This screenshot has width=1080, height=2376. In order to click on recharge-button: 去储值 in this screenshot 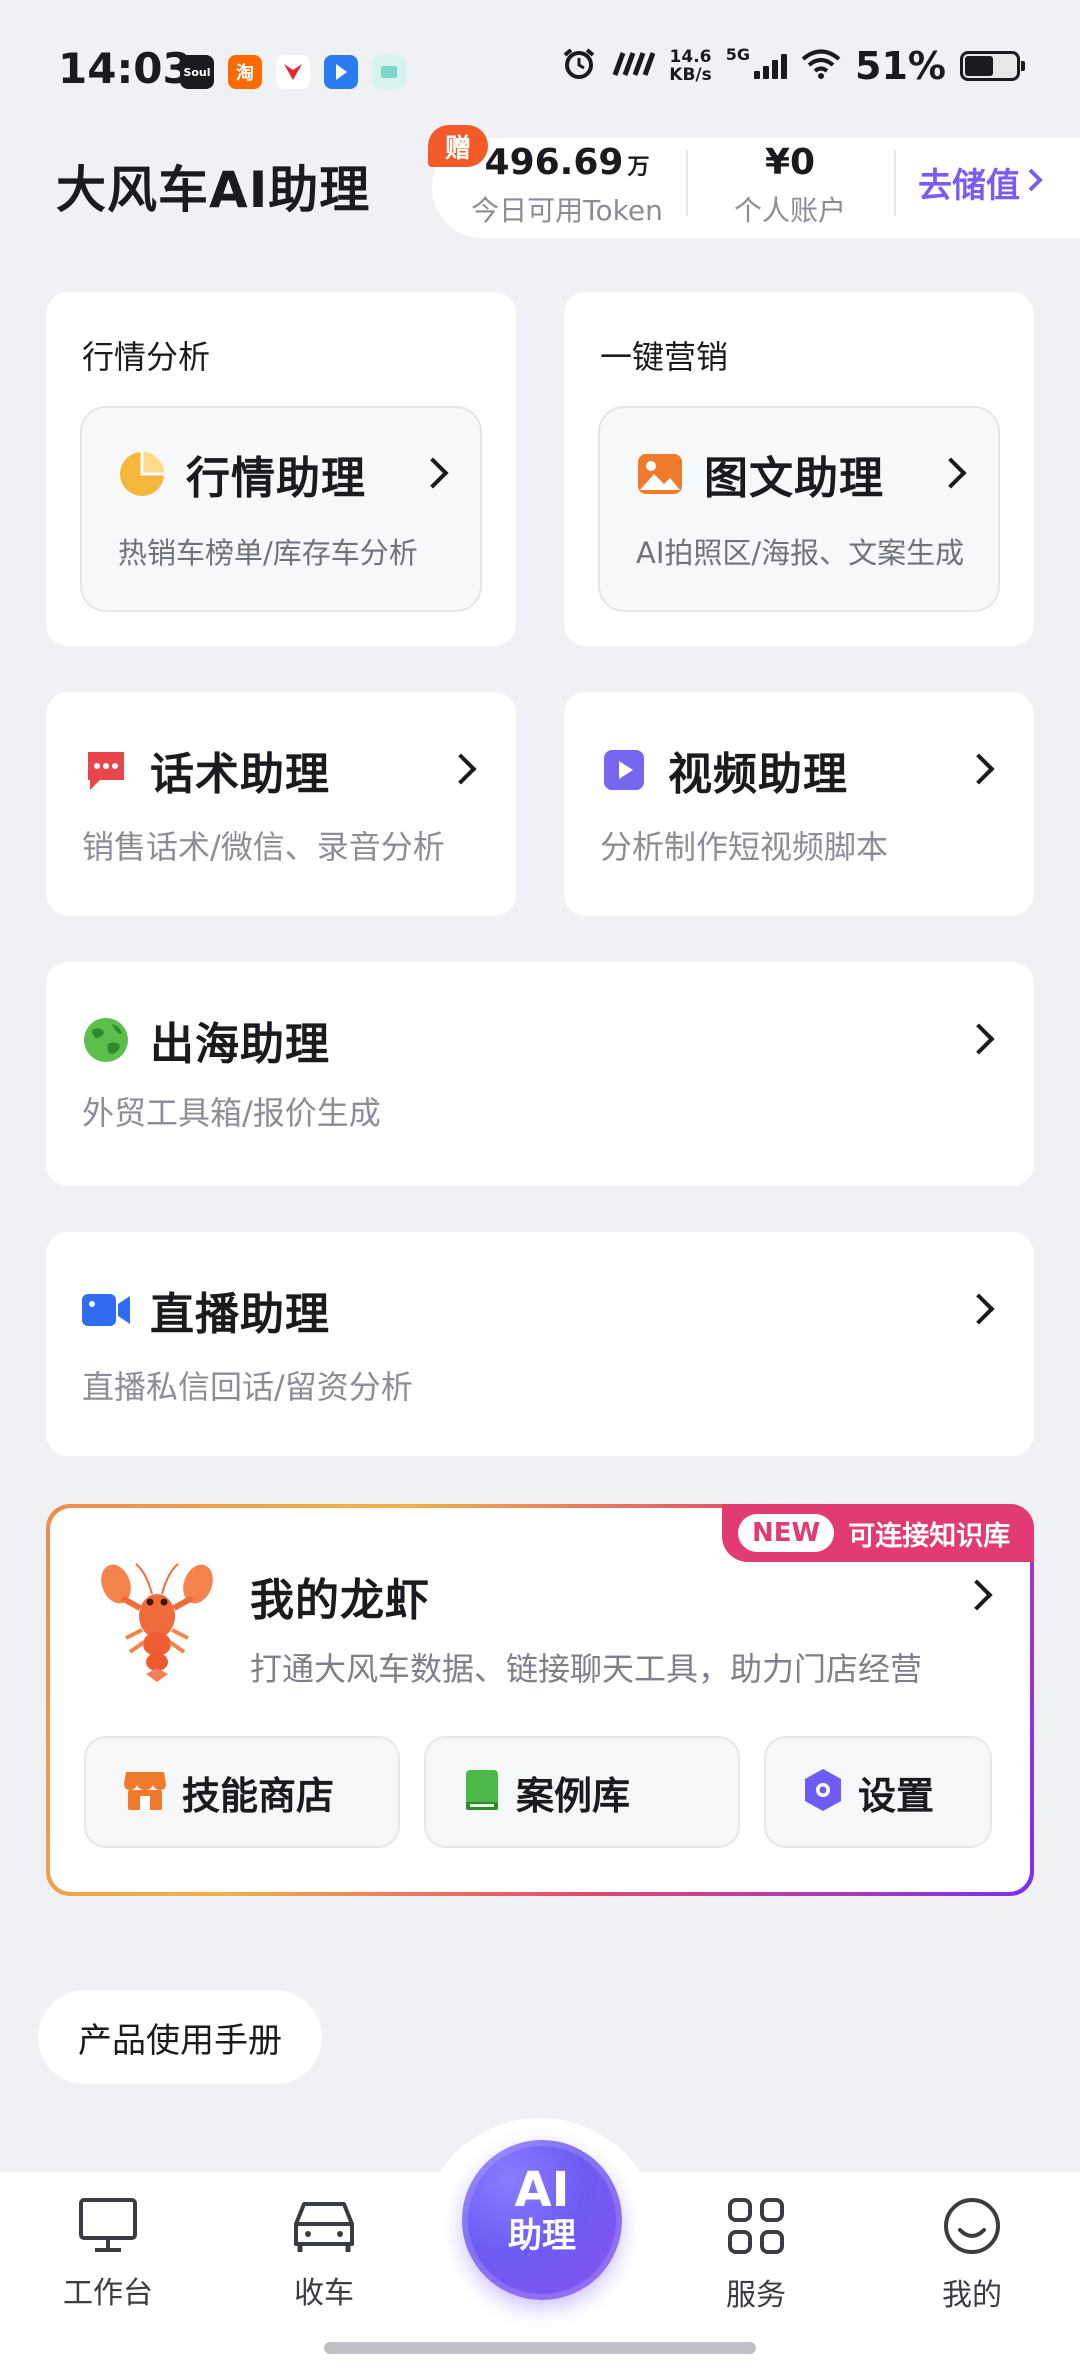, I will do `click(981, 182)`.